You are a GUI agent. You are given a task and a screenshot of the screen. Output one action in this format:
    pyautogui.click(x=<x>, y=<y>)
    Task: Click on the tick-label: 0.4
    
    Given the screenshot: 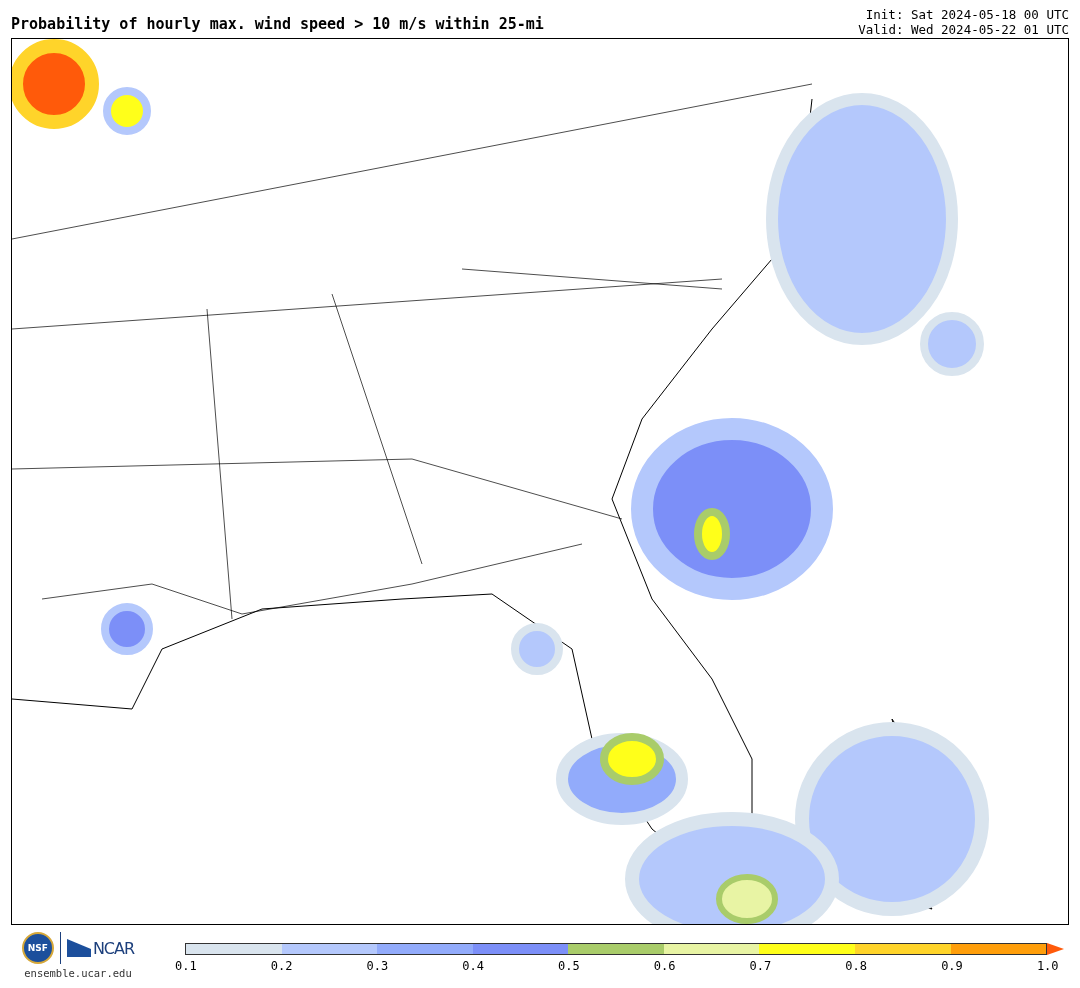 What is the action you would take?
    pyautogui.click(x=472, y=966)
    